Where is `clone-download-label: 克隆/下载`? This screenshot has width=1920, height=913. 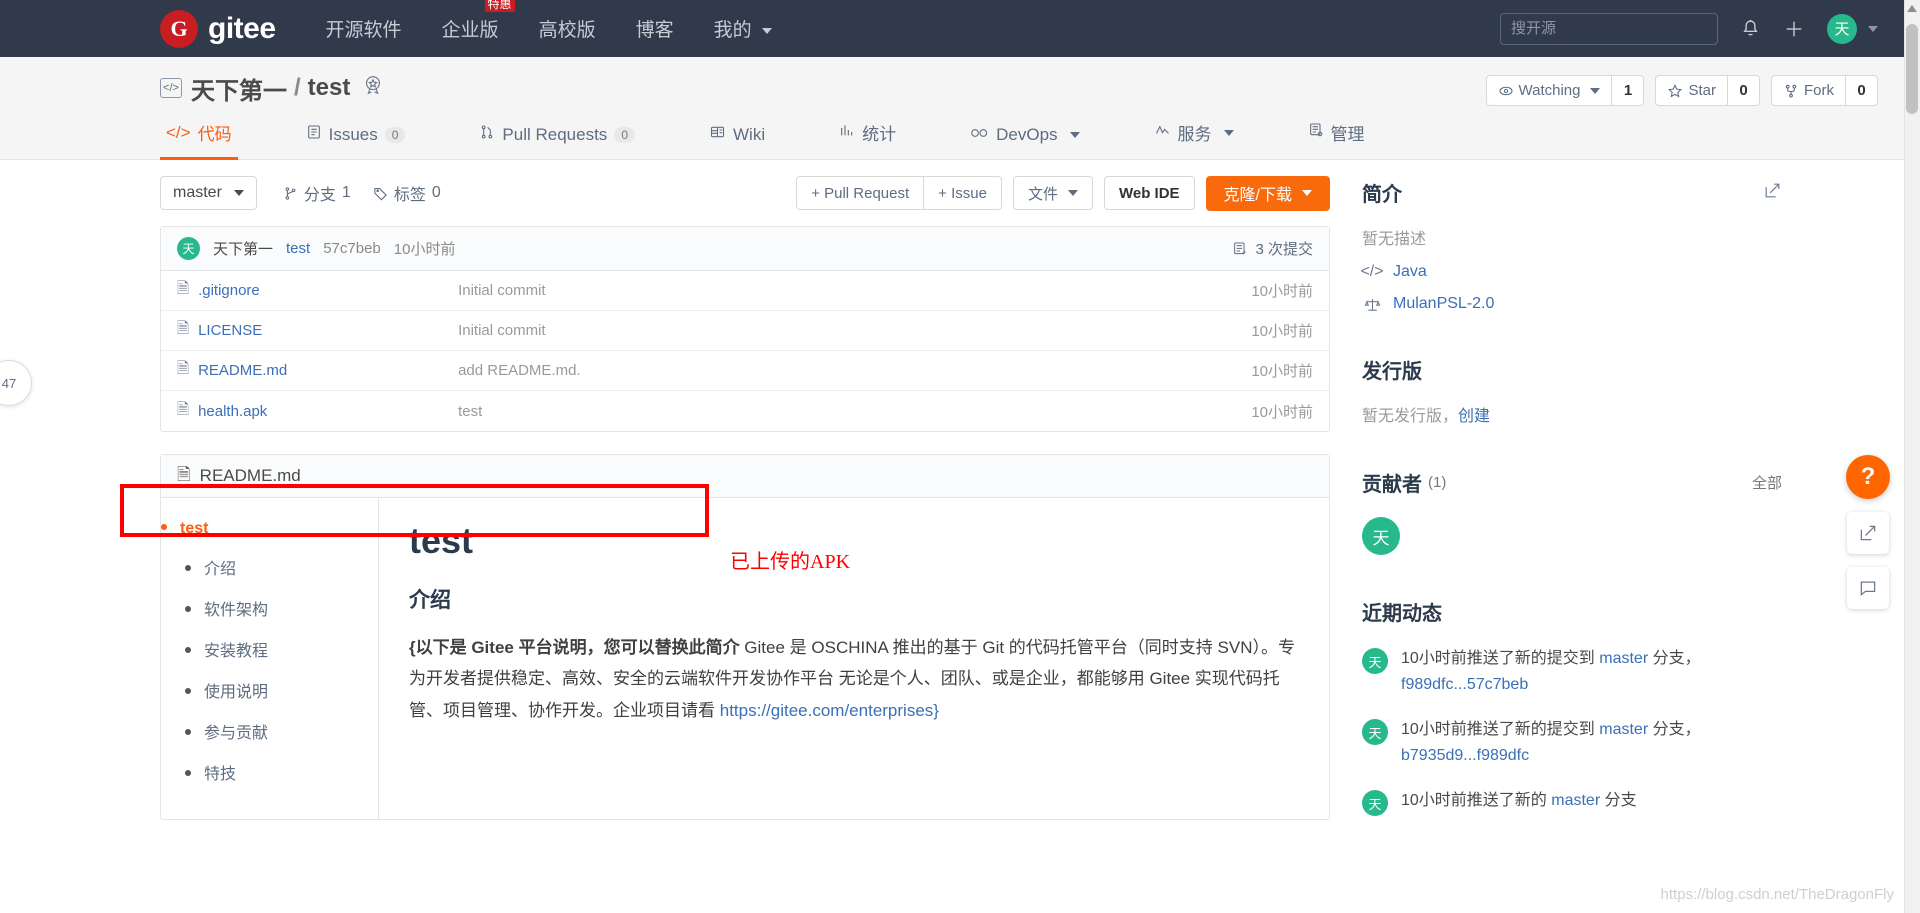
clone-download-label: 克隆/下载 is located at coordinates (1257, 195).